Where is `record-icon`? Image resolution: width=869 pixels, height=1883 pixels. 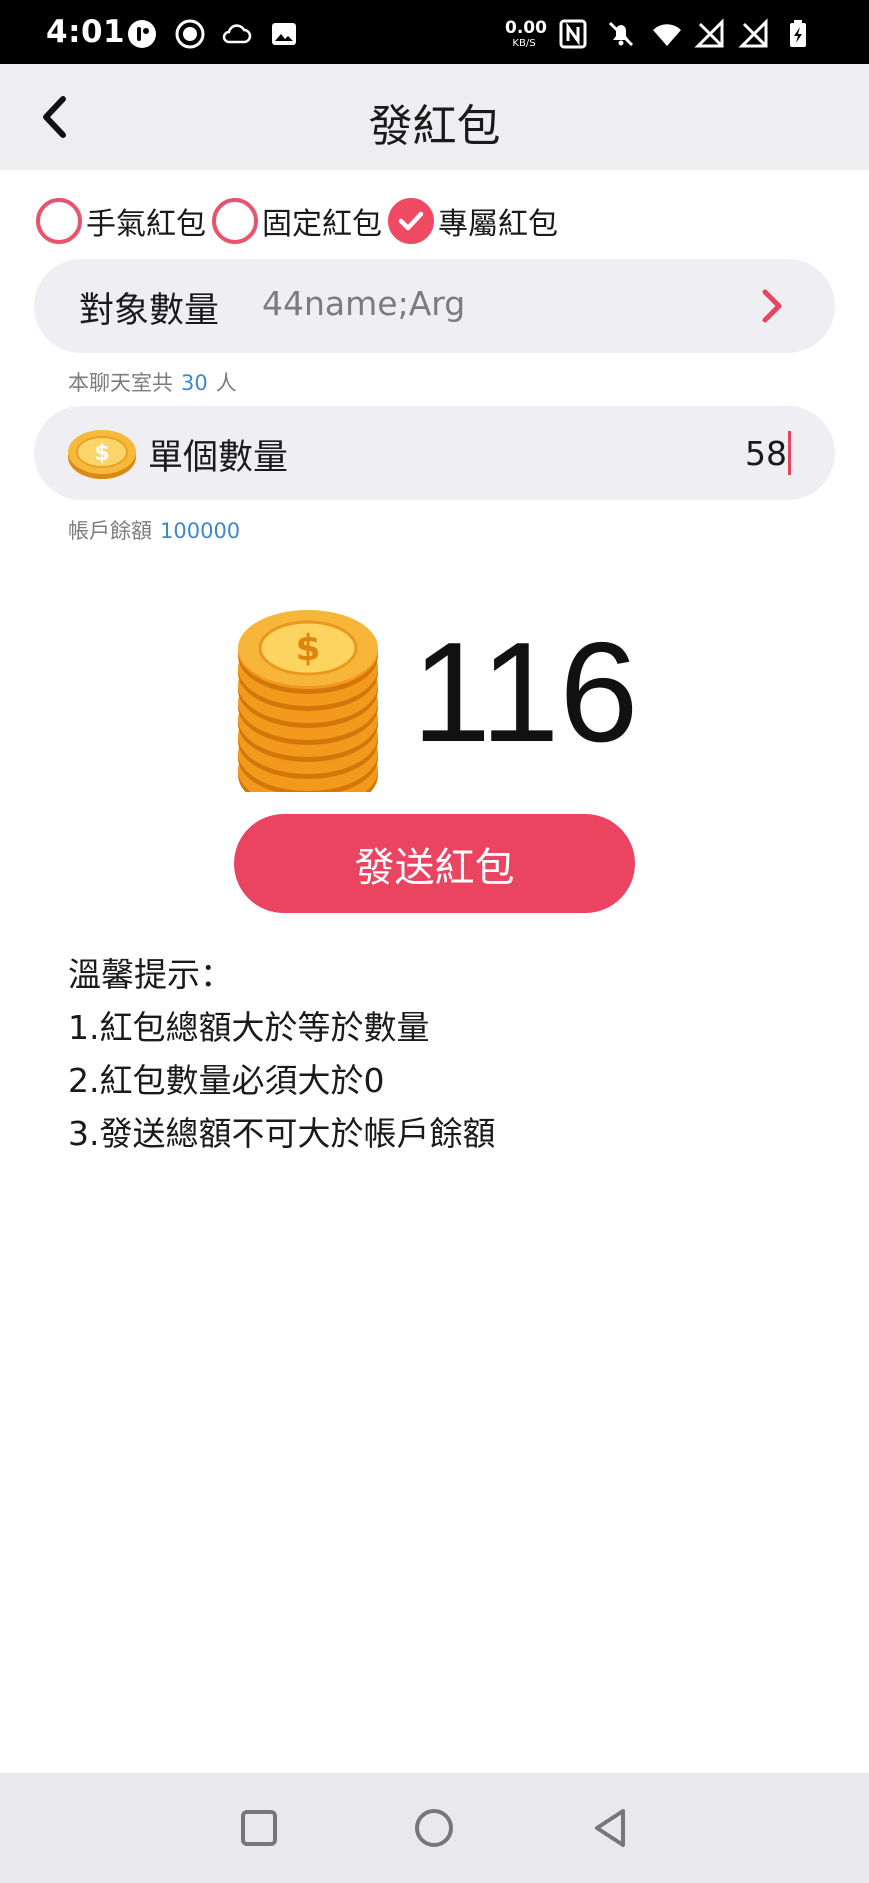
record-icon is located at coordinates (190, 34).